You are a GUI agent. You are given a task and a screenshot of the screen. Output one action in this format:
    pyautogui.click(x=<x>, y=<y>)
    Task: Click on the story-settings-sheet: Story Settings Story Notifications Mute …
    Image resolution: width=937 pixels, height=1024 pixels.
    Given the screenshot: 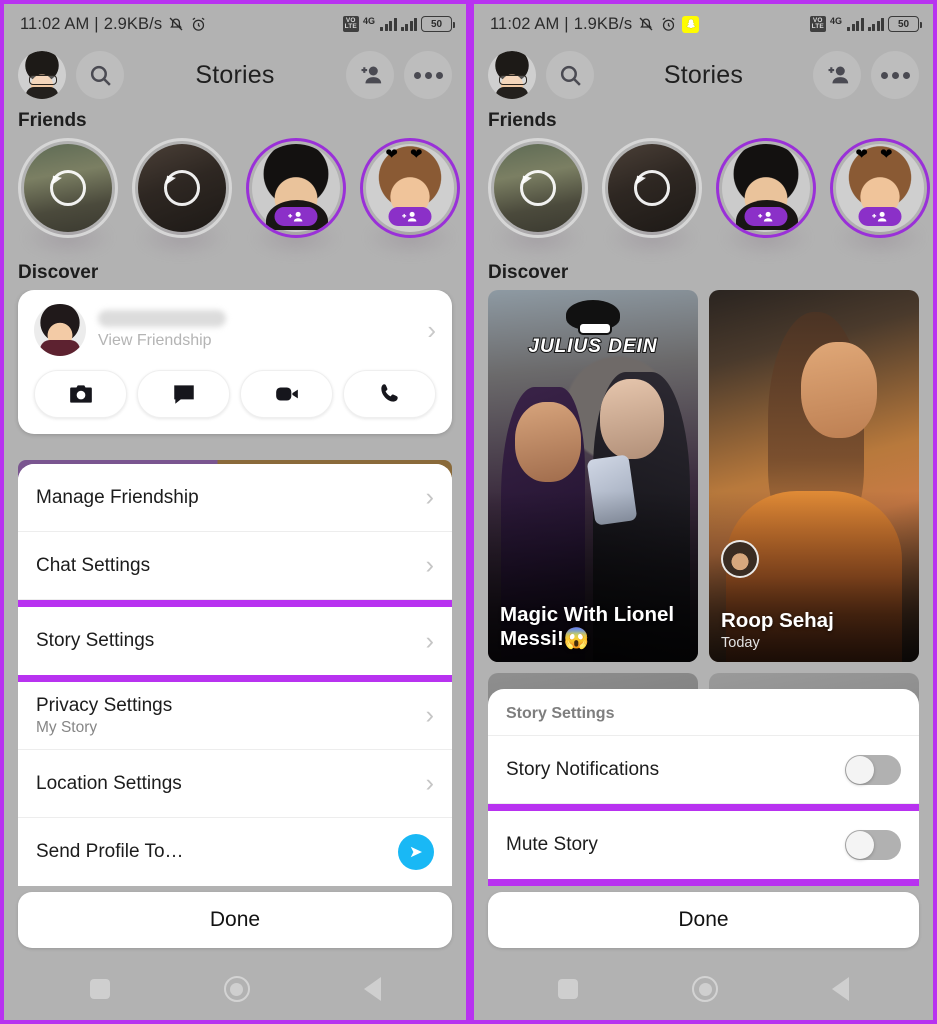 What is the action you would take?
    pyautogui.click(x=703, y=787)
    